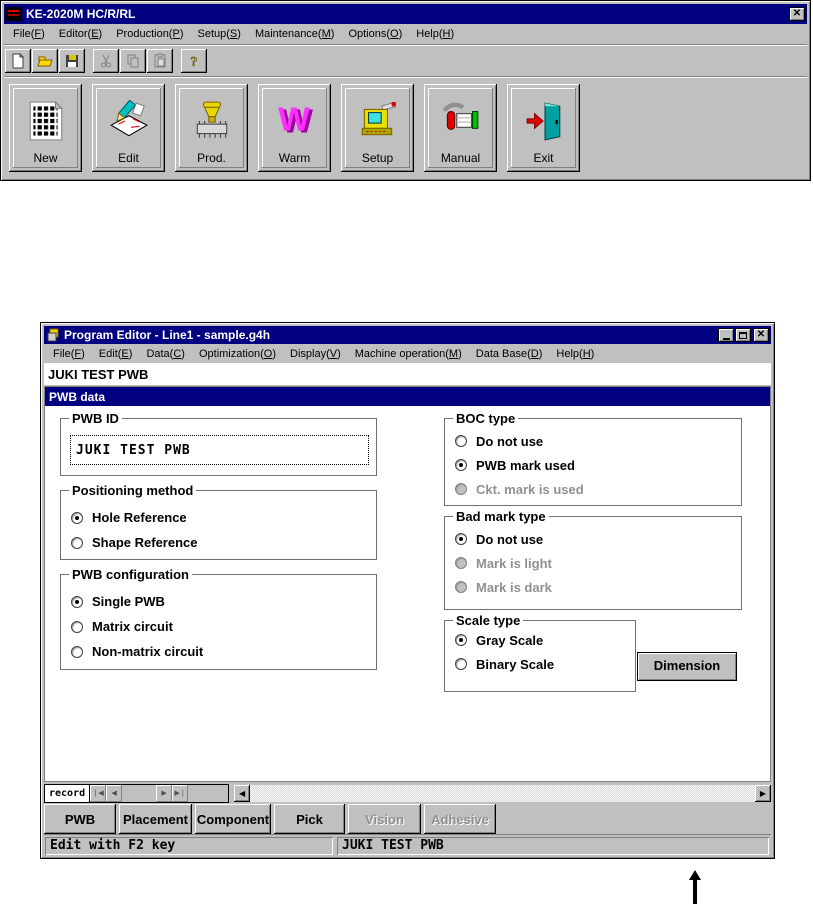 Image resolution: width=813 pixels, height=904 pixels. What do you see at coordinates (486, 418) in the screenshot?
I see `group-label: BOC type` at bounding box center [486, 418].